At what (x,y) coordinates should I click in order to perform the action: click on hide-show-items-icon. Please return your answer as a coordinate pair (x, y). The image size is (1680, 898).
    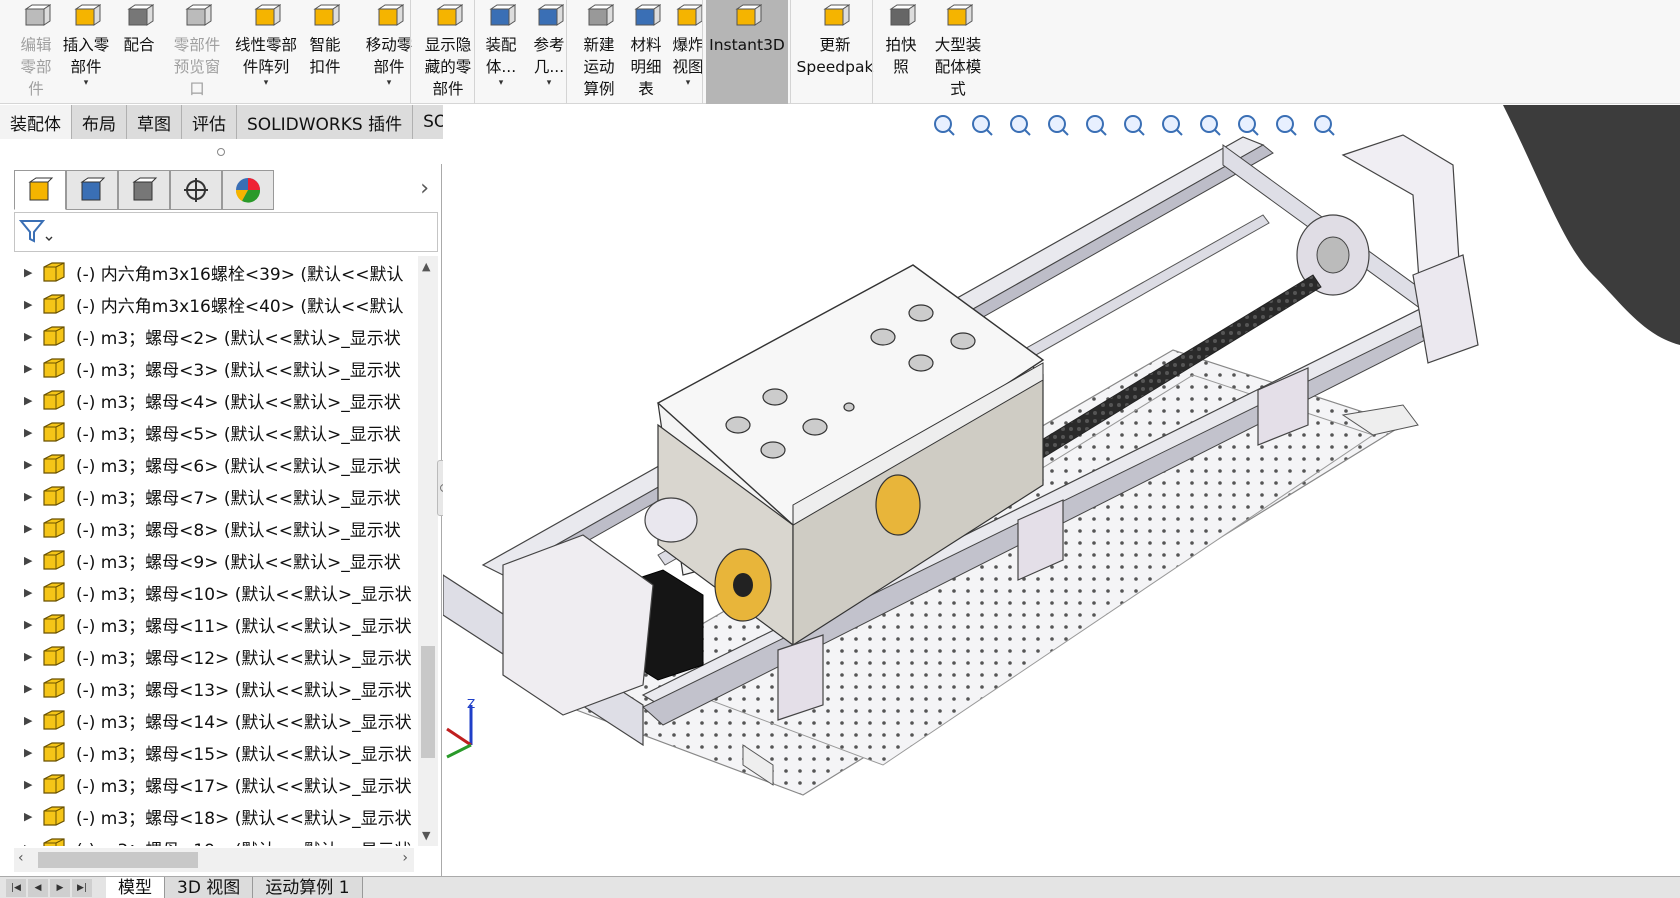
    Looking at the image, I should click on (1210, 125).